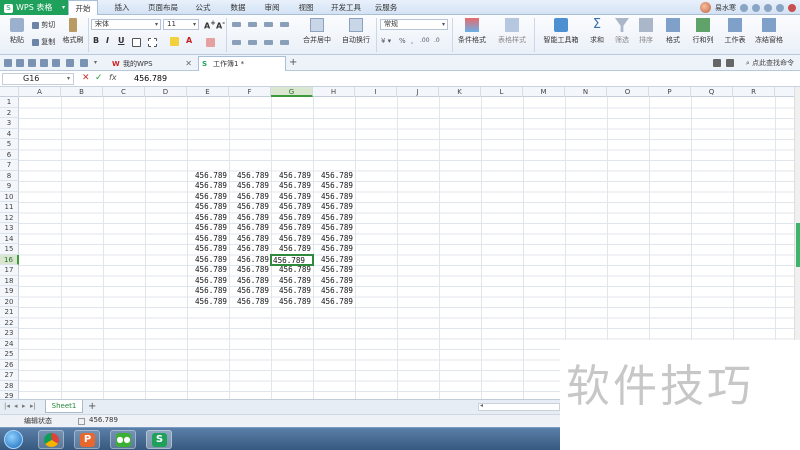 This screenshot has height=450, width=800. Describe the element at coordinates (13, 439) in the screenshot. I see `start-button` at that location.